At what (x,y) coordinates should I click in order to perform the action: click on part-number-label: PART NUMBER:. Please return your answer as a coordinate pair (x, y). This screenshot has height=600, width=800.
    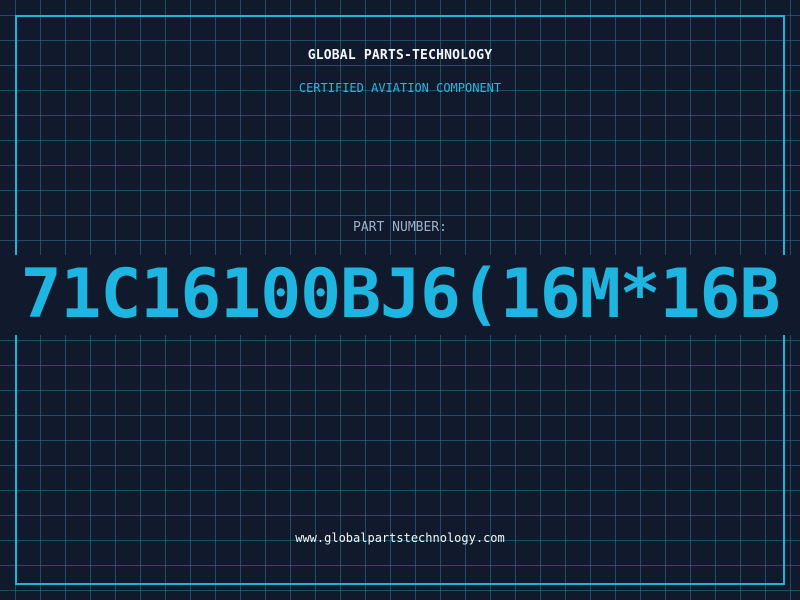
    Looking at the image, I should click on (400, 227).